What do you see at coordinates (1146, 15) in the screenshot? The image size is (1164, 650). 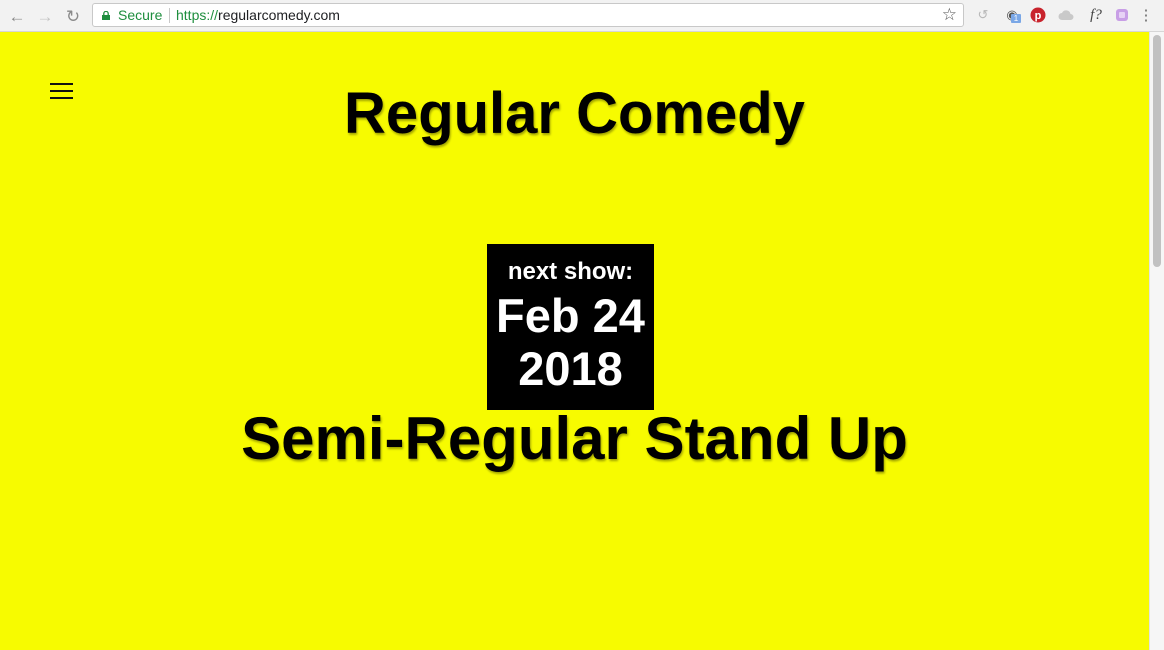 I see `menu-dots-icon: ⋮` at bounding box center [1146, 15].